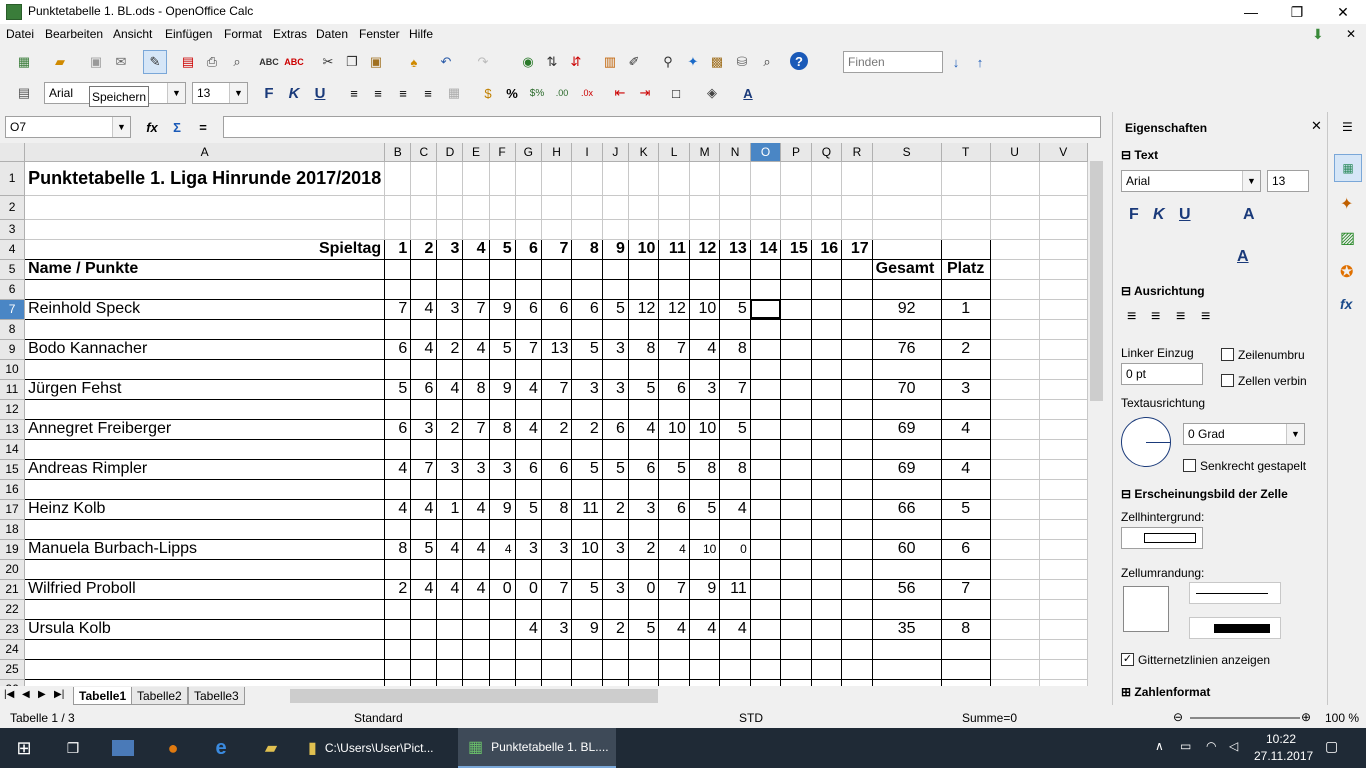 The height and width of the screenshot is (768, 1366). I want to click on underline-icon: U, so click(320, 93).